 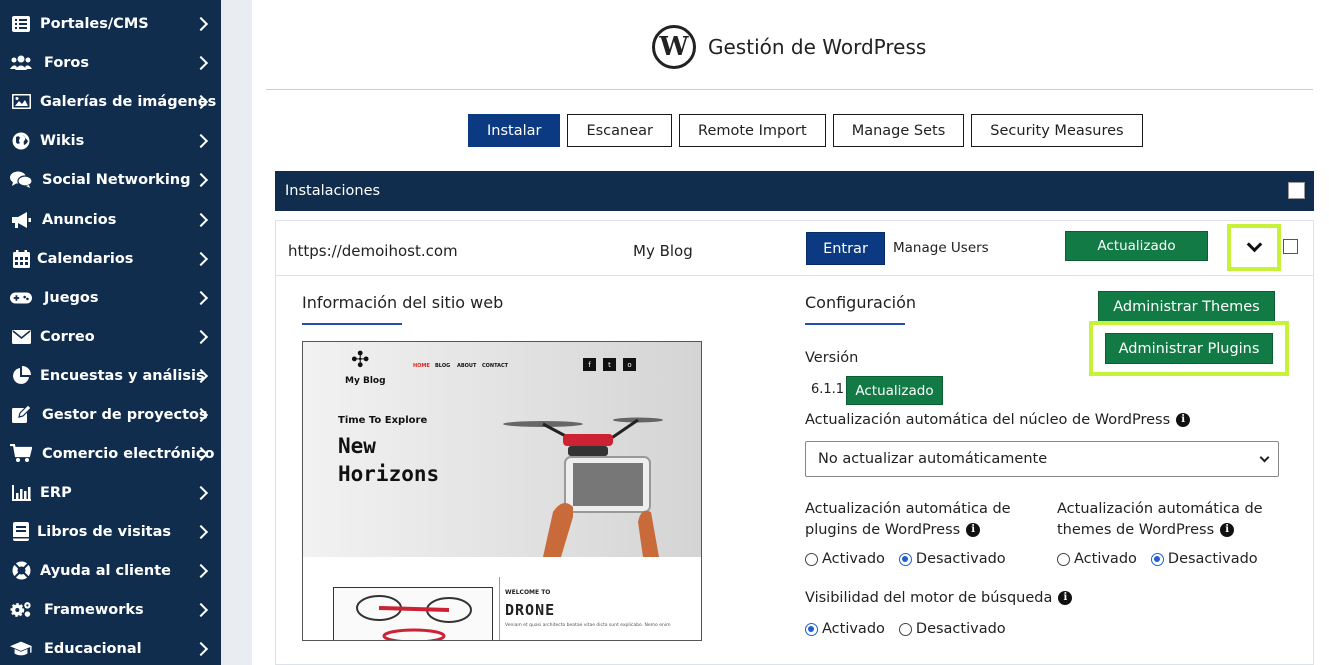 I want to click on preview-nav-about: ABOUT, so click(x=467, y=366).